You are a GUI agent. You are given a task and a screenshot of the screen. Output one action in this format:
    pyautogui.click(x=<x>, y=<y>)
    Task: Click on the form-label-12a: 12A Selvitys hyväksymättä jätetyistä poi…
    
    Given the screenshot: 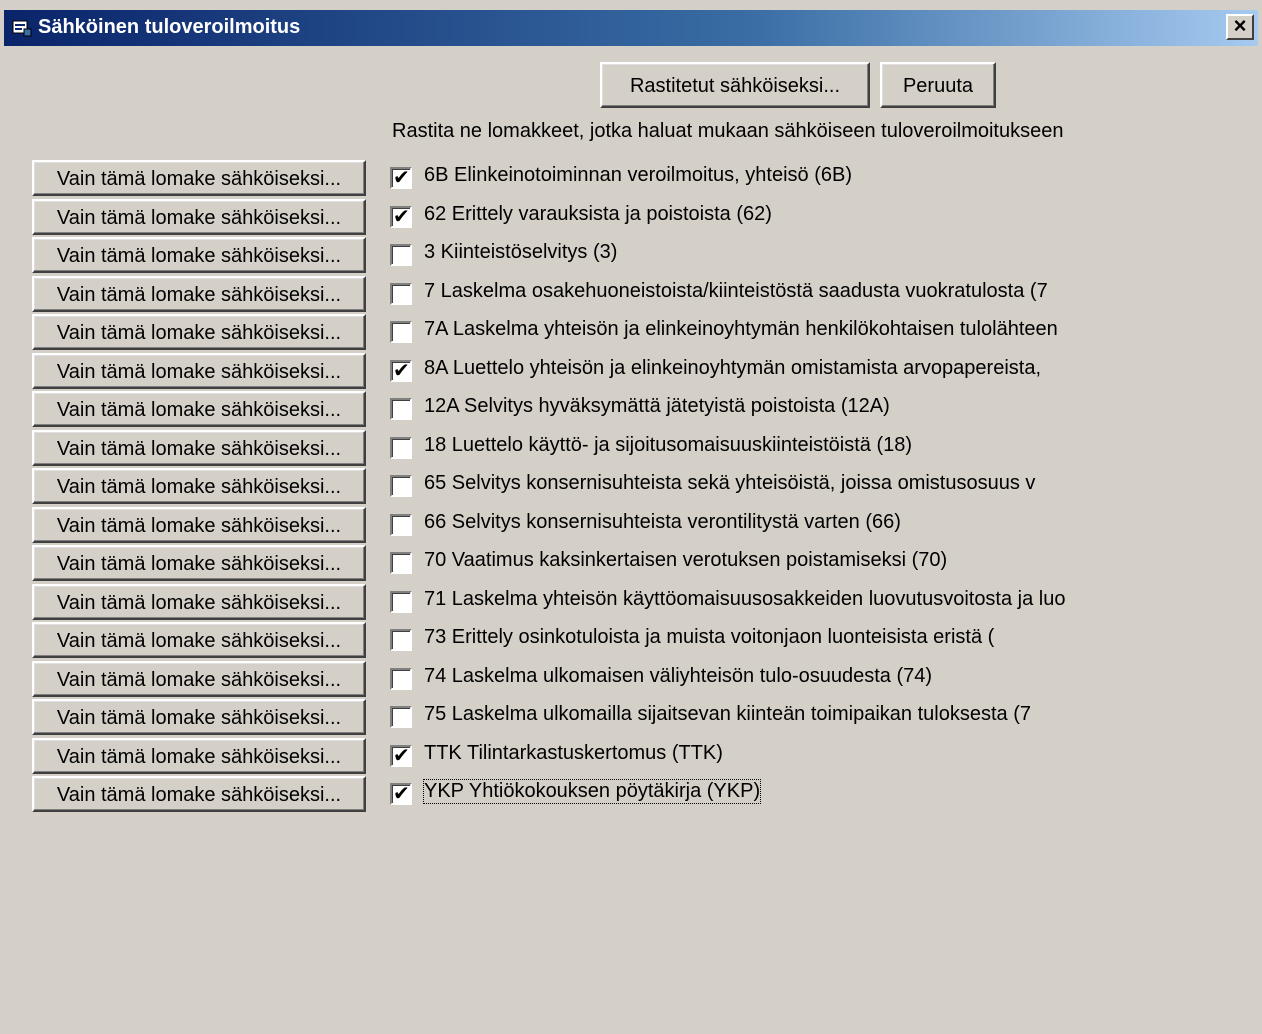 What is the action you would take?
    pyautogui.click(x=657, y=406)
    